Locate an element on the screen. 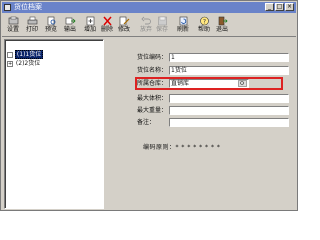  edit-label: 修改 is located at coordinates (123, 29).